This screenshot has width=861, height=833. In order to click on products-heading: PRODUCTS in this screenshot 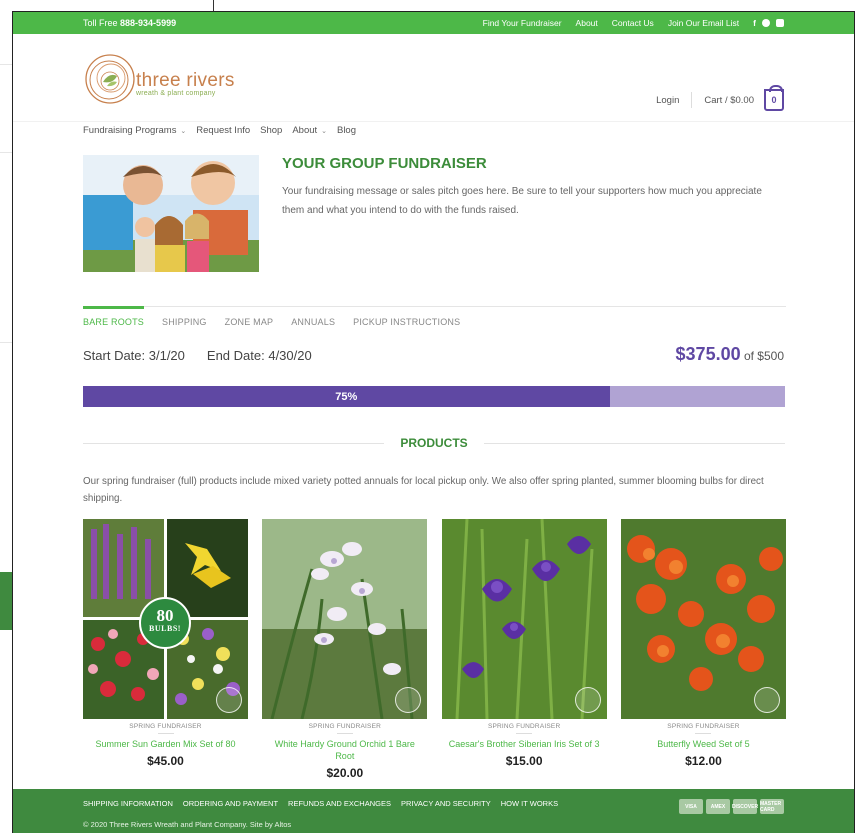, I will do `click(434, 443)`.